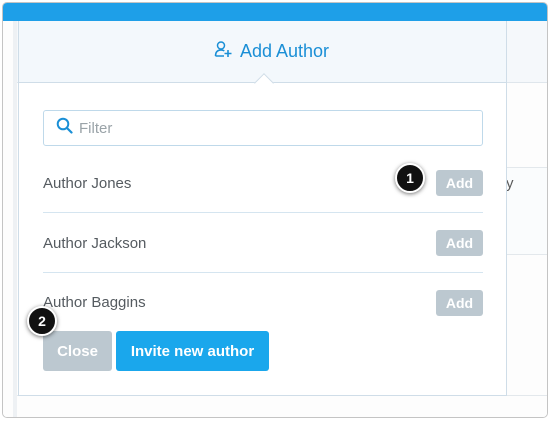 The height and width of the screenshot is (423, 552). Describe the element at coordinates (64, 128) in the screenshot. I see `search-icon` at that location.